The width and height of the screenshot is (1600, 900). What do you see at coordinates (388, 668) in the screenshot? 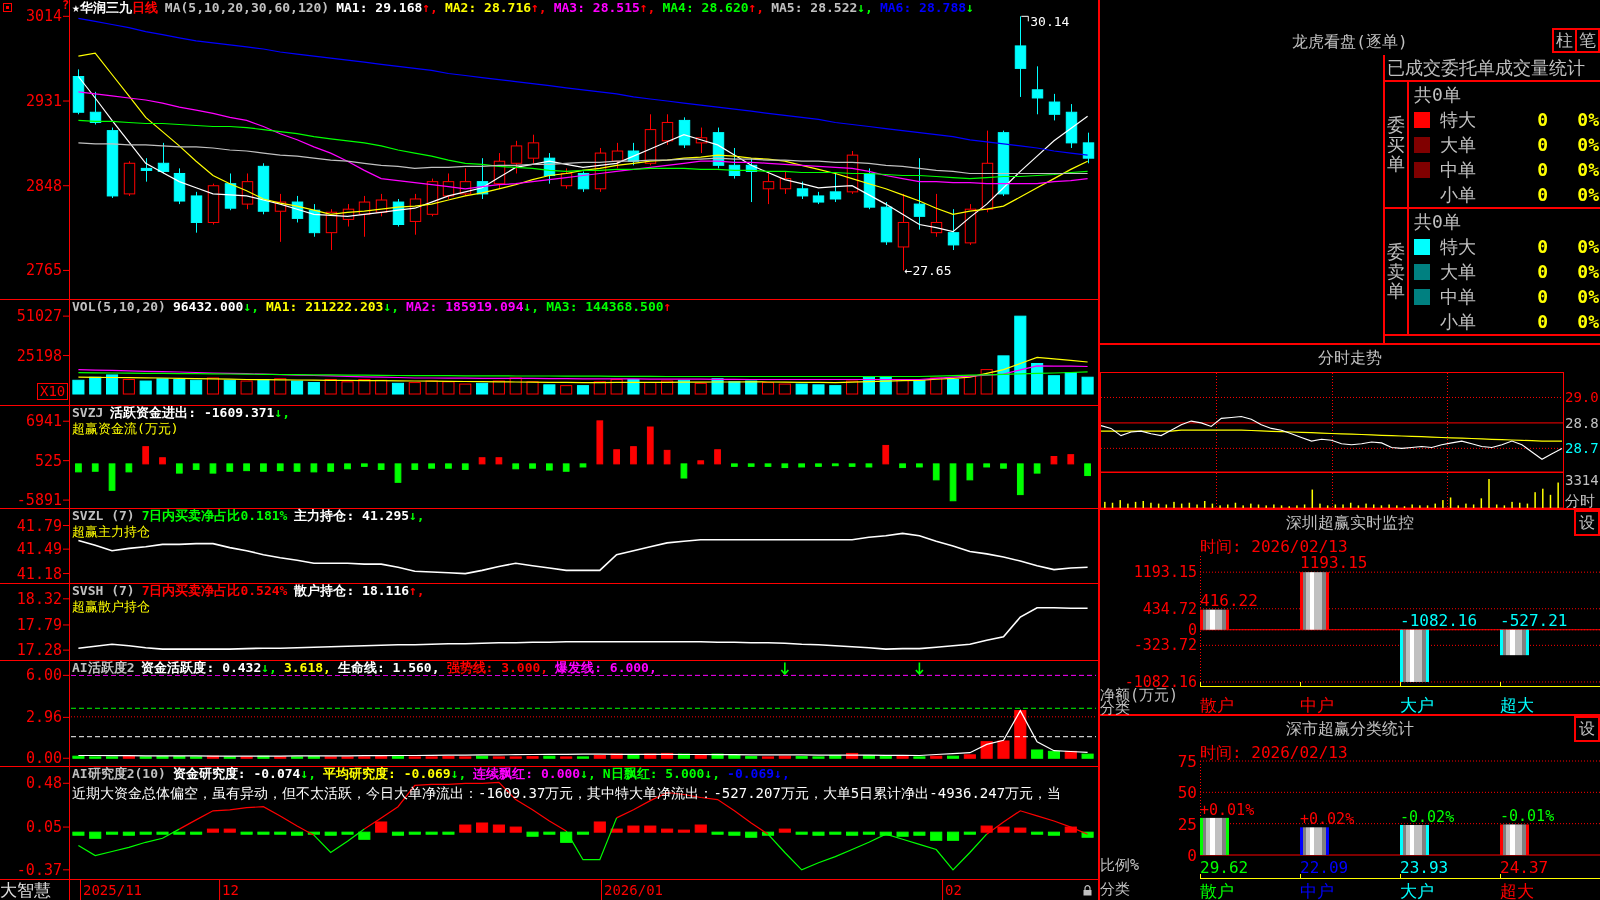
I see `indicator-label: 生命线: 1.560,` at bounding box center [388, 668].